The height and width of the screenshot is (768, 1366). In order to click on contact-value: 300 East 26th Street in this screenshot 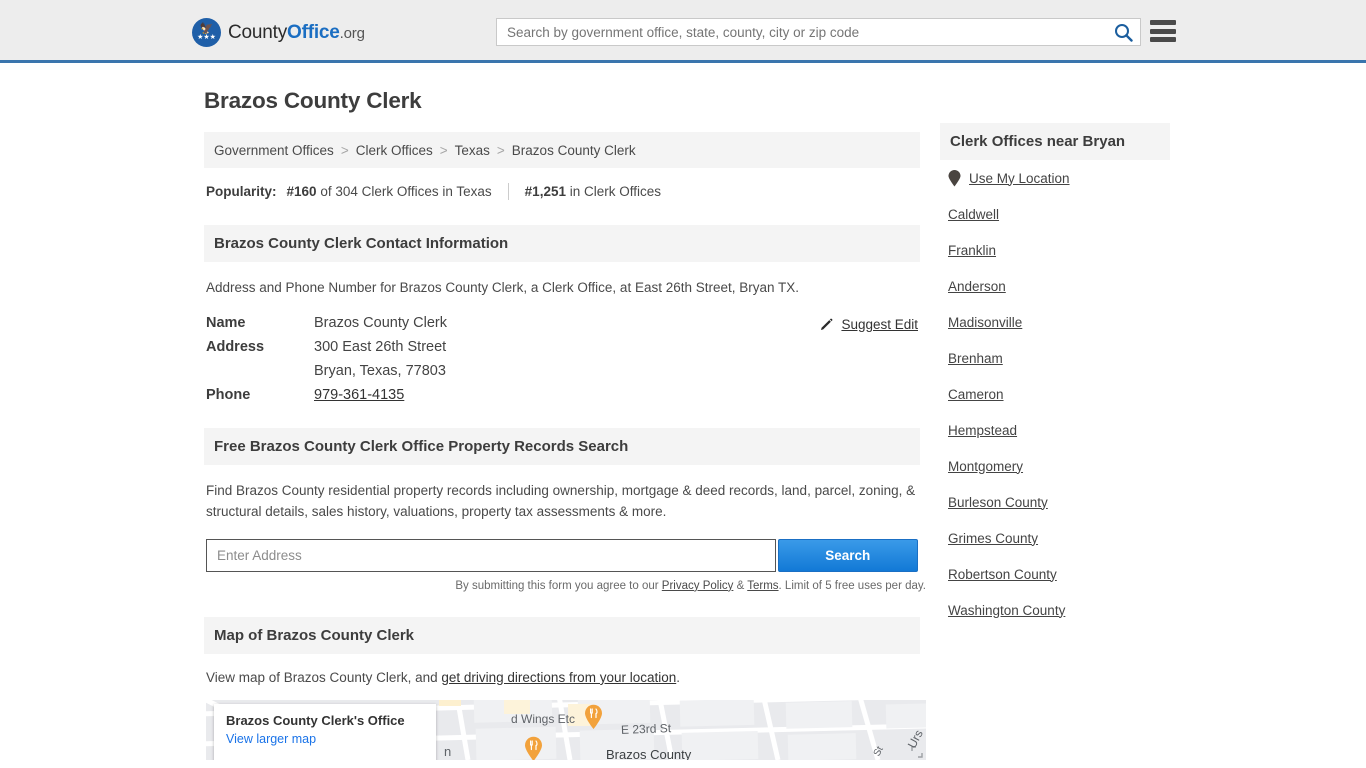, I will do `click(380, 346)`.